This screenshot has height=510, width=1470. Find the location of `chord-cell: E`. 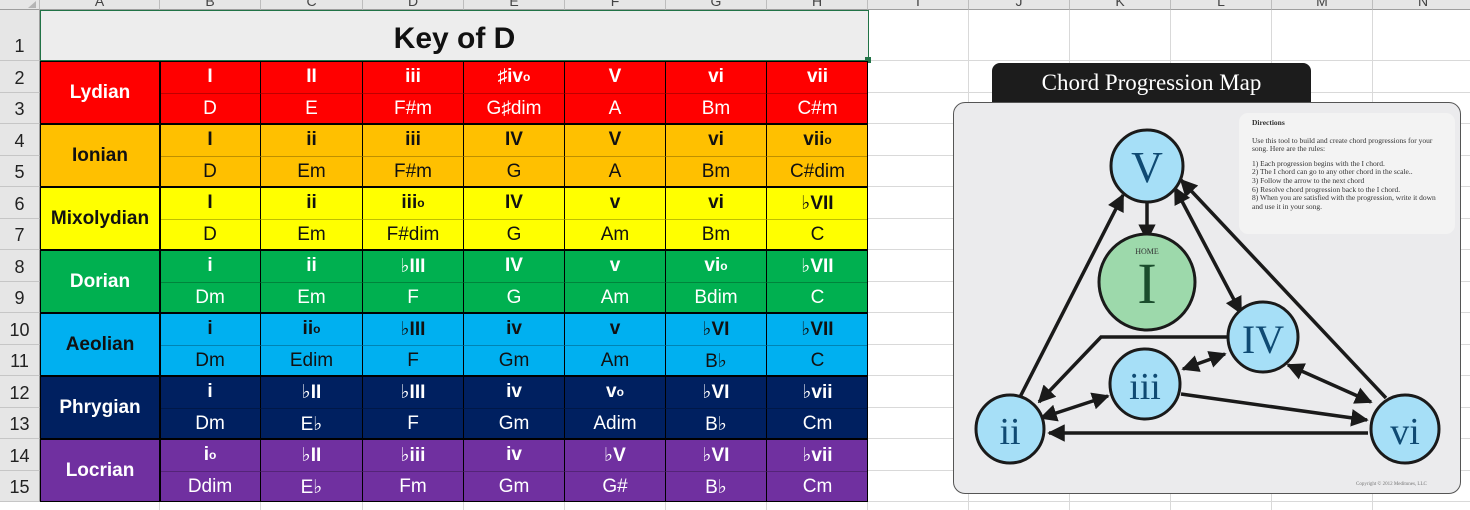

chord-cell: E is located at coordinates (312, 108).